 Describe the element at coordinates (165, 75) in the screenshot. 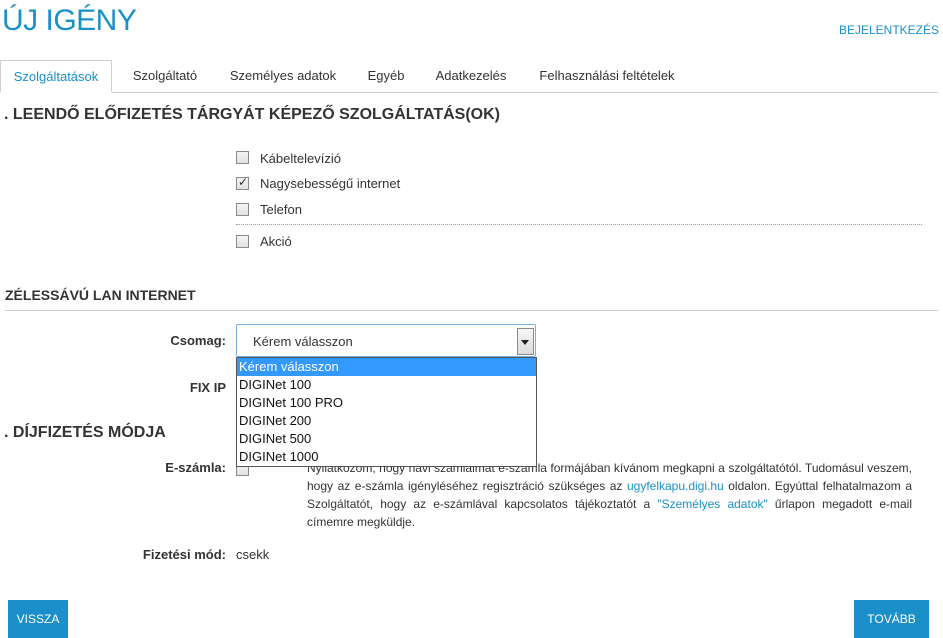

I see `tab-provider: Szolgáltató` at that location.